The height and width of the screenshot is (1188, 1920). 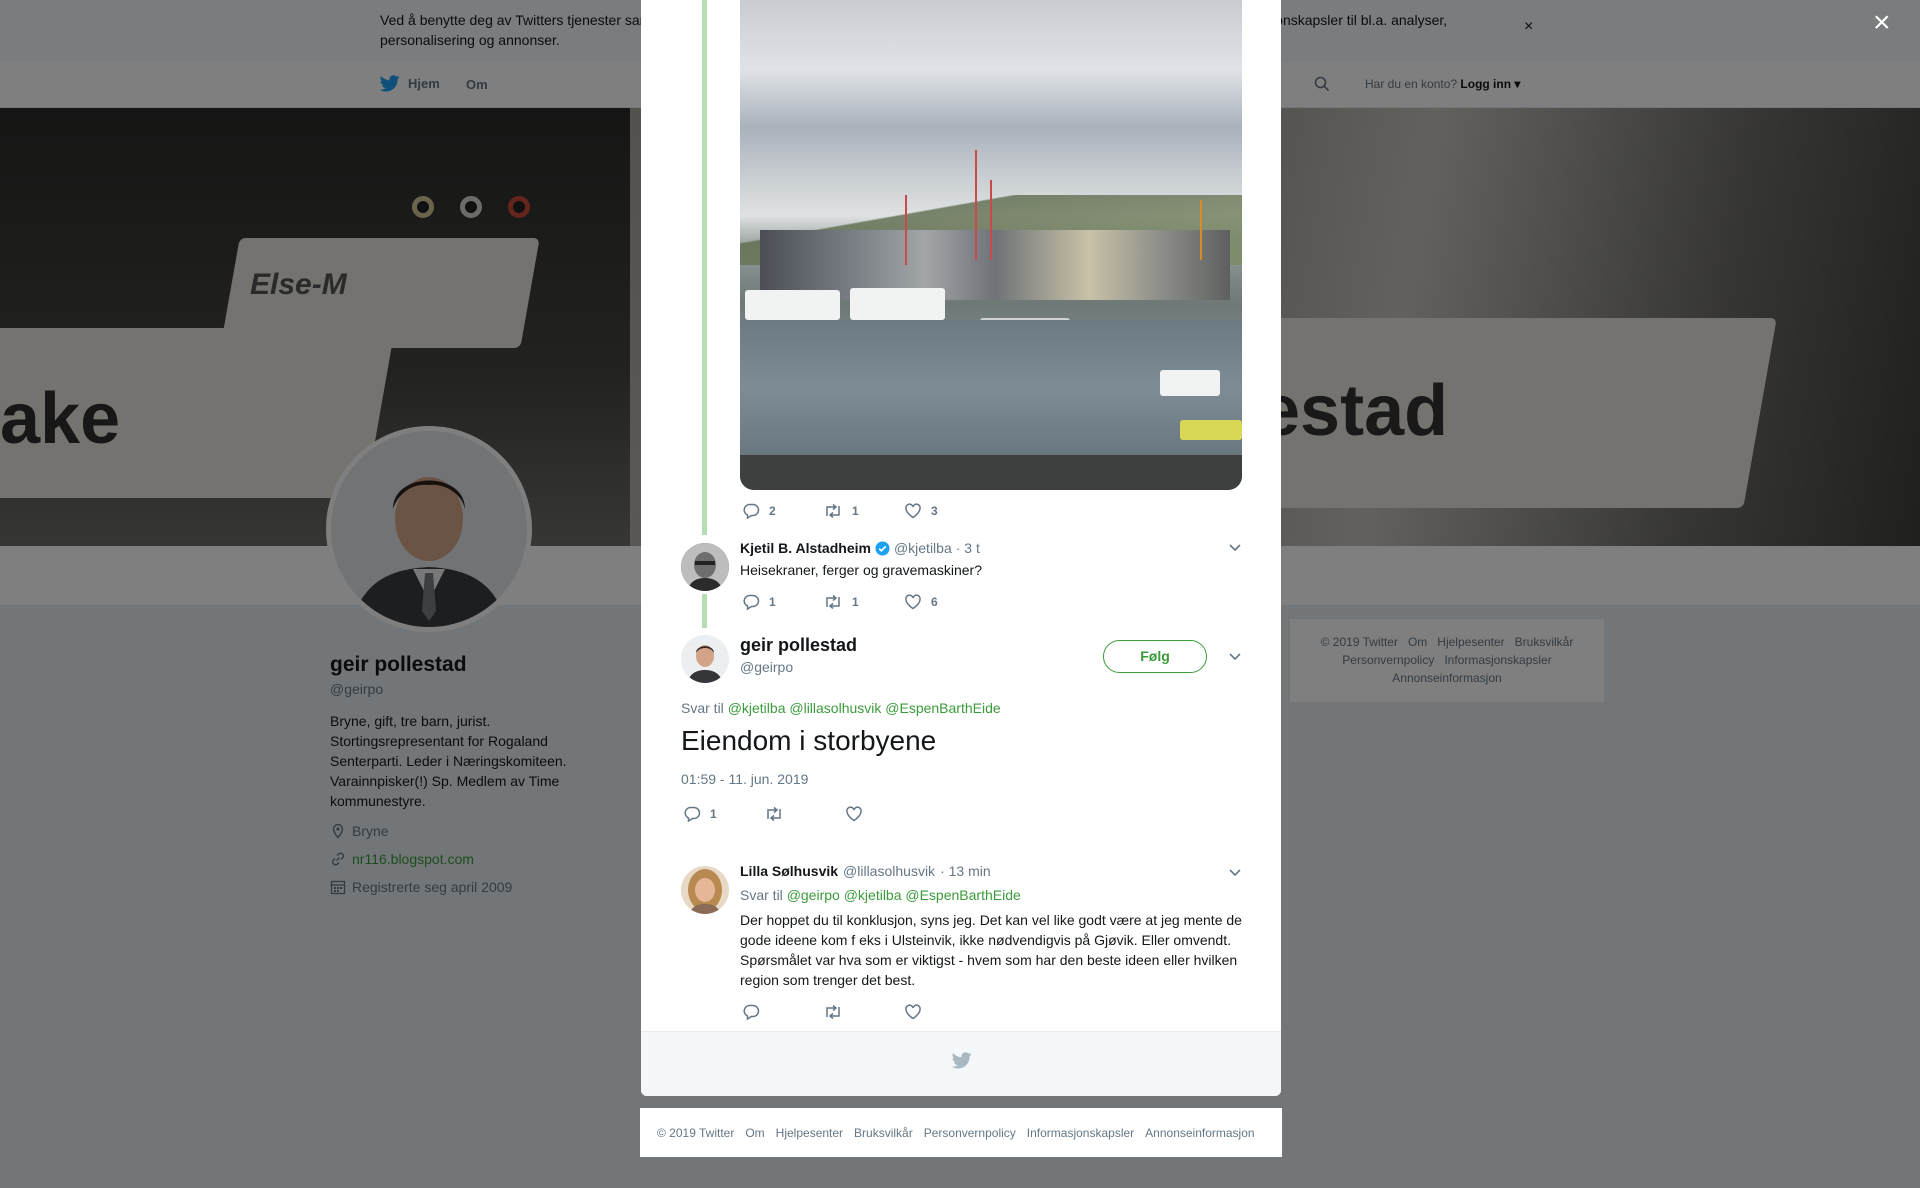 I want to click on footer-link: Personvernpolicy, so click(x=970, y=1133).